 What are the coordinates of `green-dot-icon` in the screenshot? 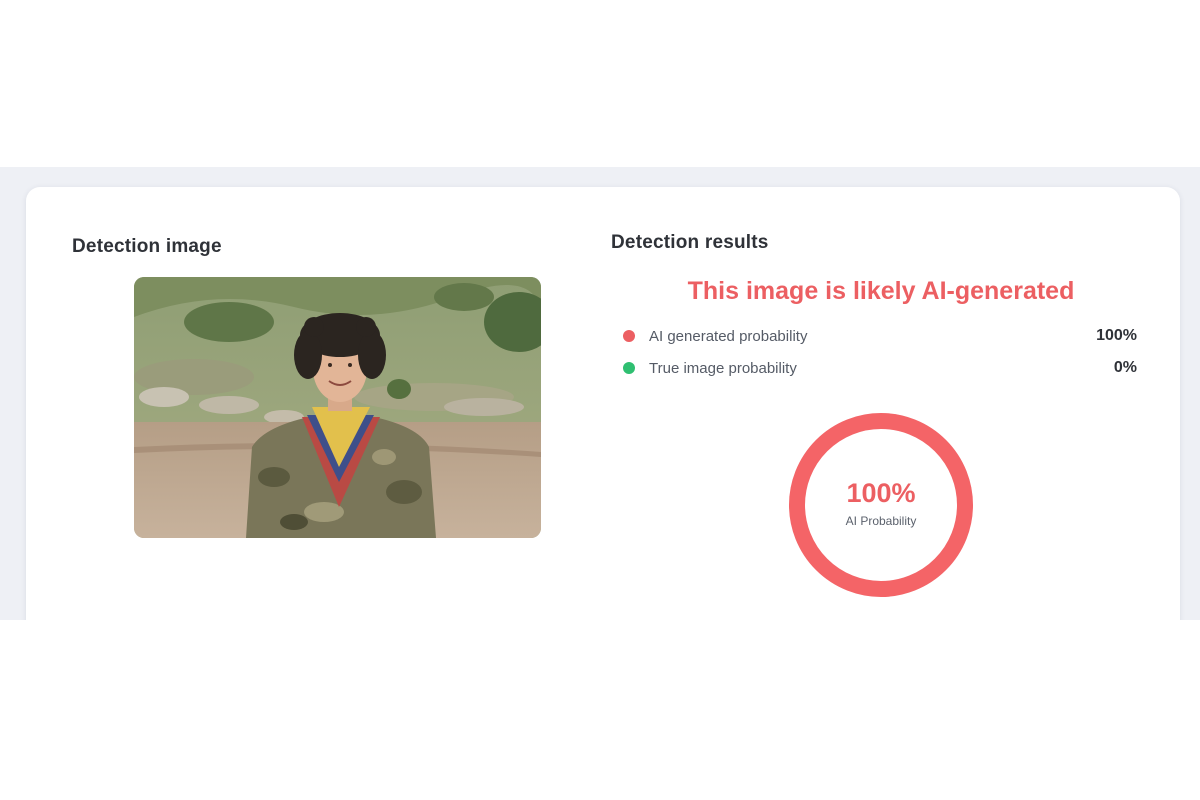 It's located at (629, 368).